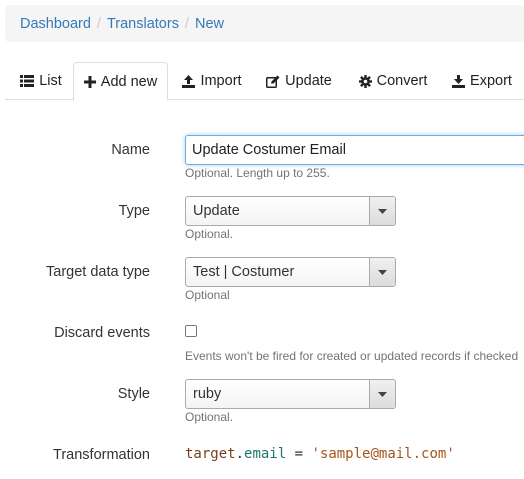 The width and height of the screenshot is (524, 479). What do you see at coordinates (491, 81) in the screenshot?
I see `tab-export-label: Export` at bounding box center [491, 81].